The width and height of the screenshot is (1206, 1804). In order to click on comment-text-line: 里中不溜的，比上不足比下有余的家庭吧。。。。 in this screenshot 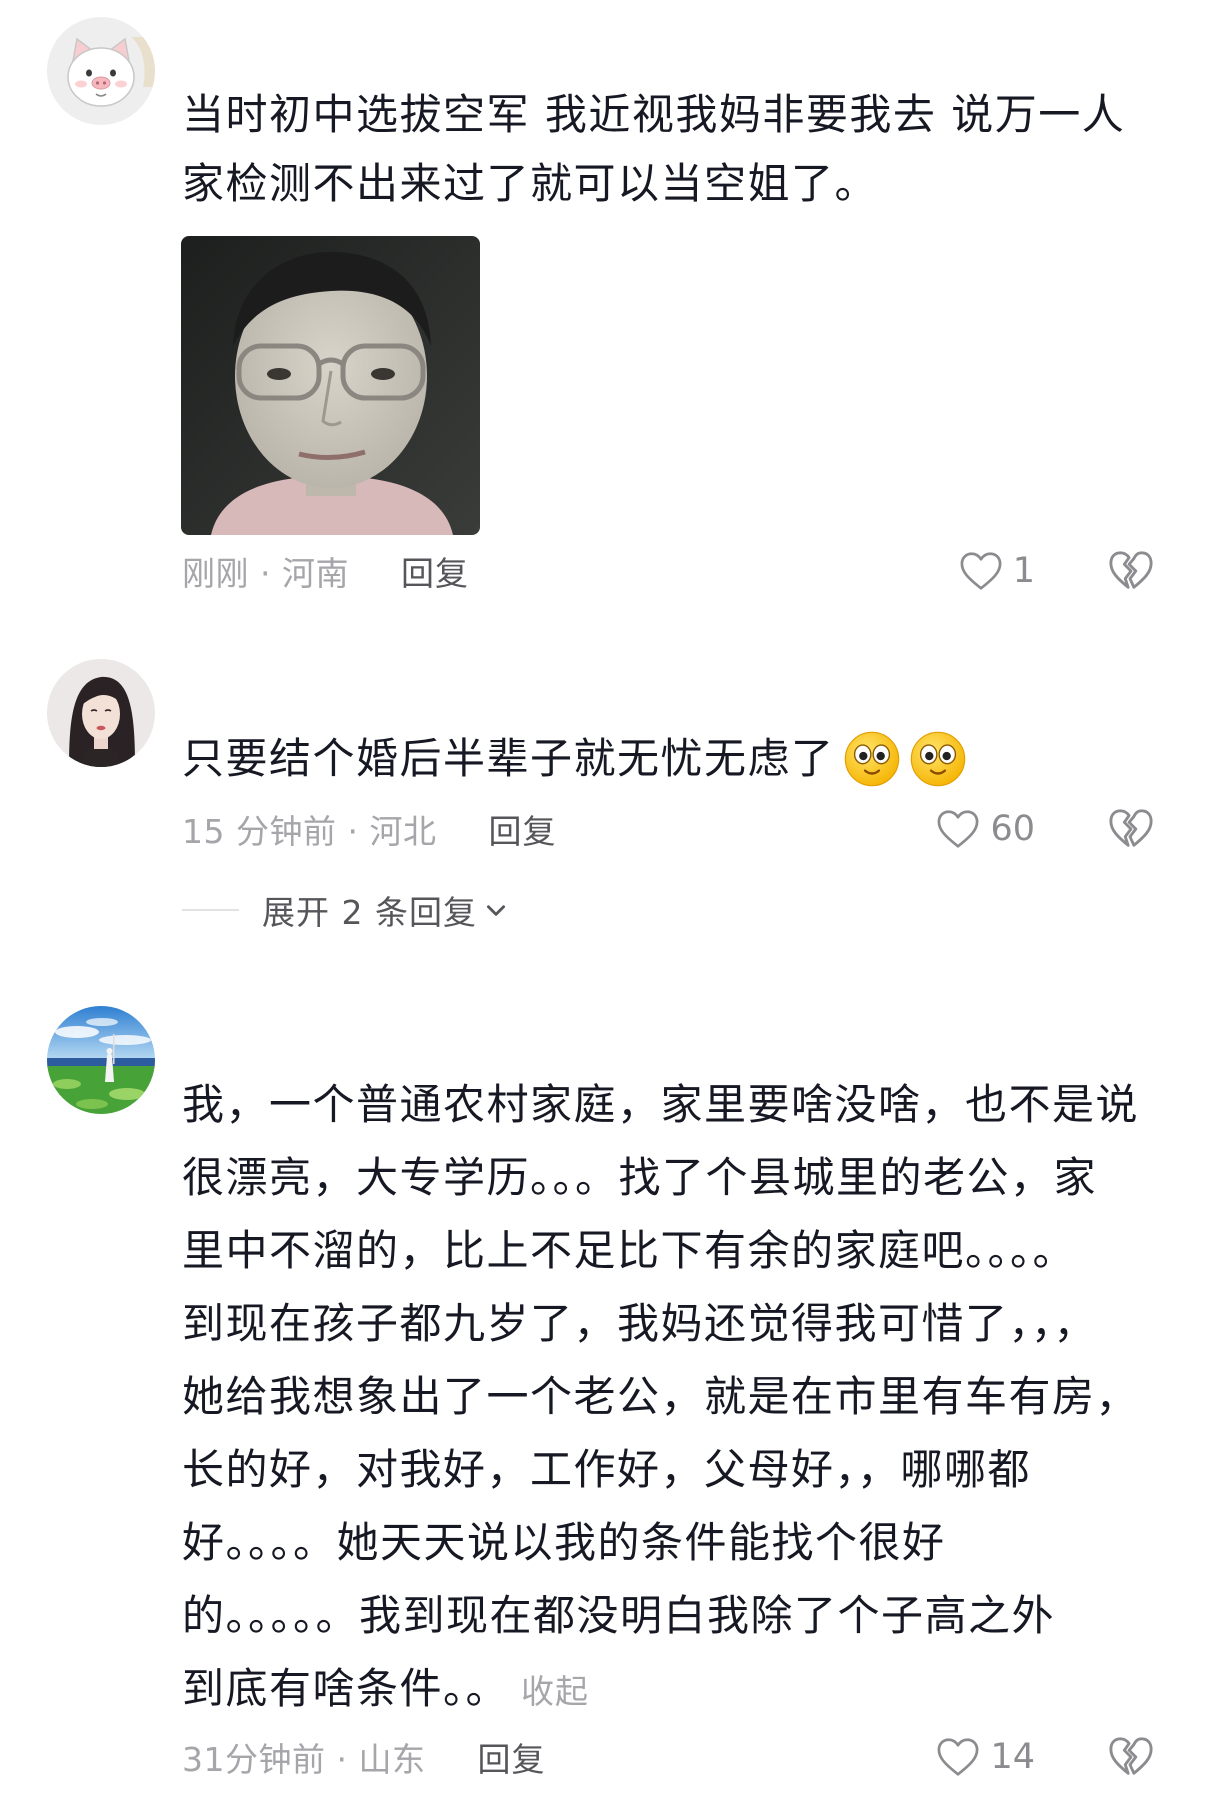, I will do `click(629, 1250)`.